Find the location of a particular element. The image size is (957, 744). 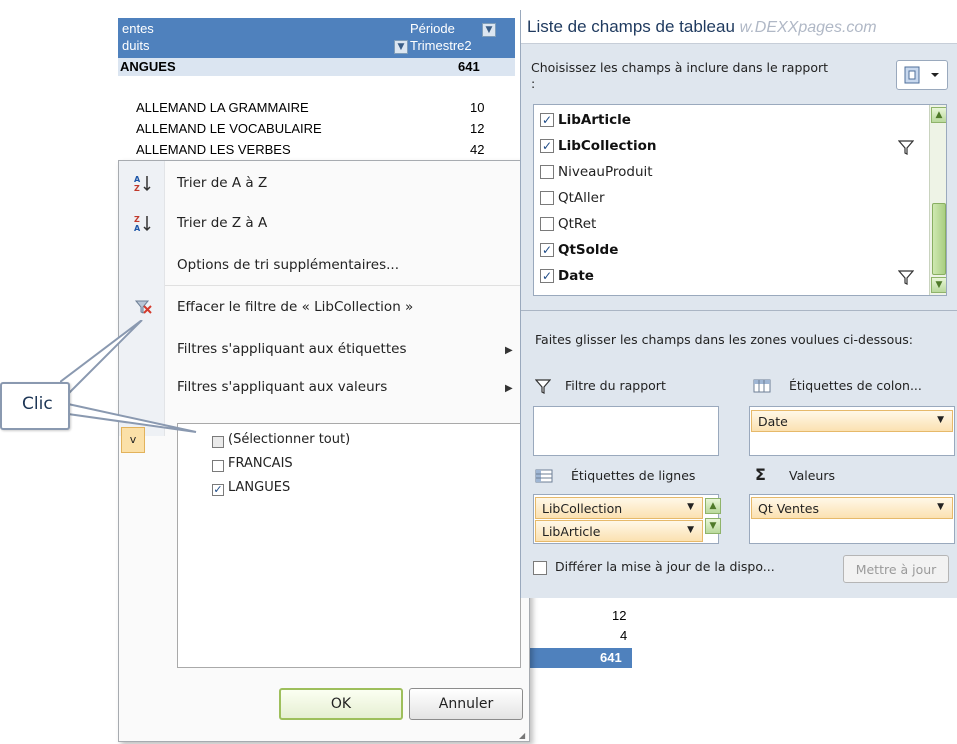

menu-value-filters: Filtres s'appliquant aux valeurs is located at coordinates (282, 390).